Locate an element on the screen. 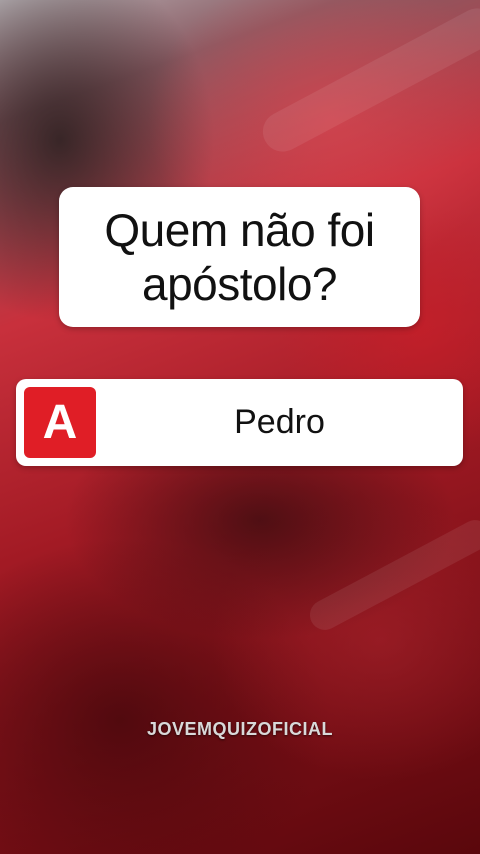 The width and height of the screenshot is (480, 854). answer-letter-badge: A is located at coordinates (60, 422).